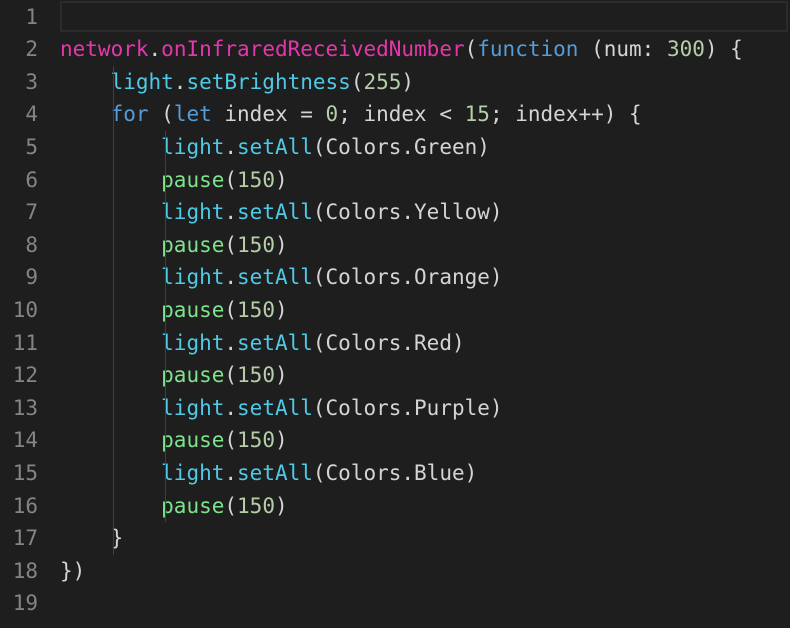  Describe the element at coordinates (268, 114) in the screenshot. I see `code-token: index =` at that location.